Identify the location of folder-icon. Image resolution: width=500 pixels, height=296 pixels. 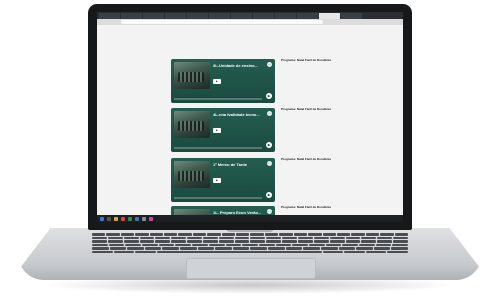
(116, 218).